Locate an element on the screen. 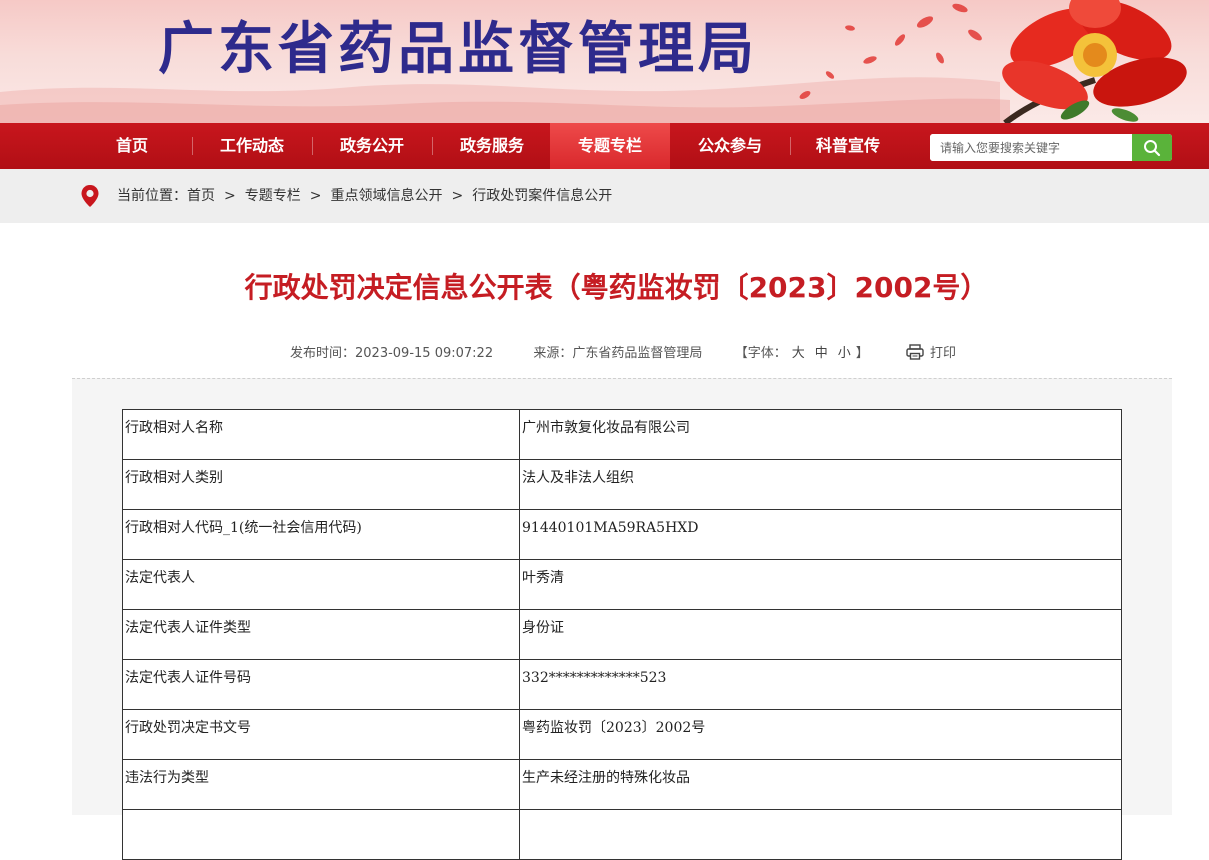 The image size is (1209, 860). search-button is located at coordinates (1152, 147).